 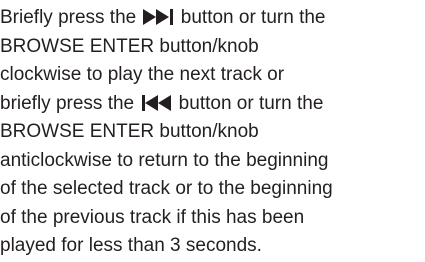 What do you see at coordinates (156, 102) in the screenshot?
I see `skip-previous-icon` at bounding box center [156, 102].